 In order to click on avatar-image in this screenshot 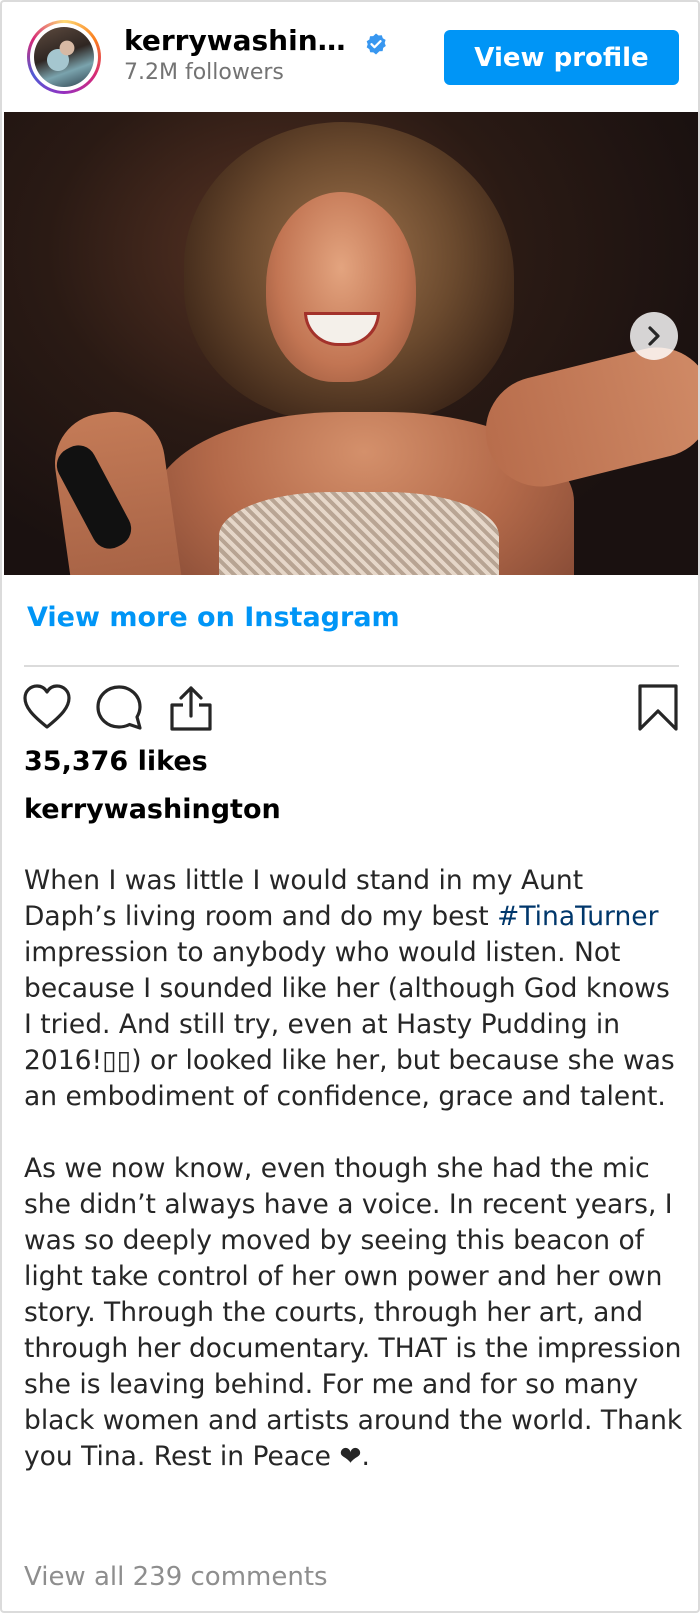, I will do `click(64, 57)`.